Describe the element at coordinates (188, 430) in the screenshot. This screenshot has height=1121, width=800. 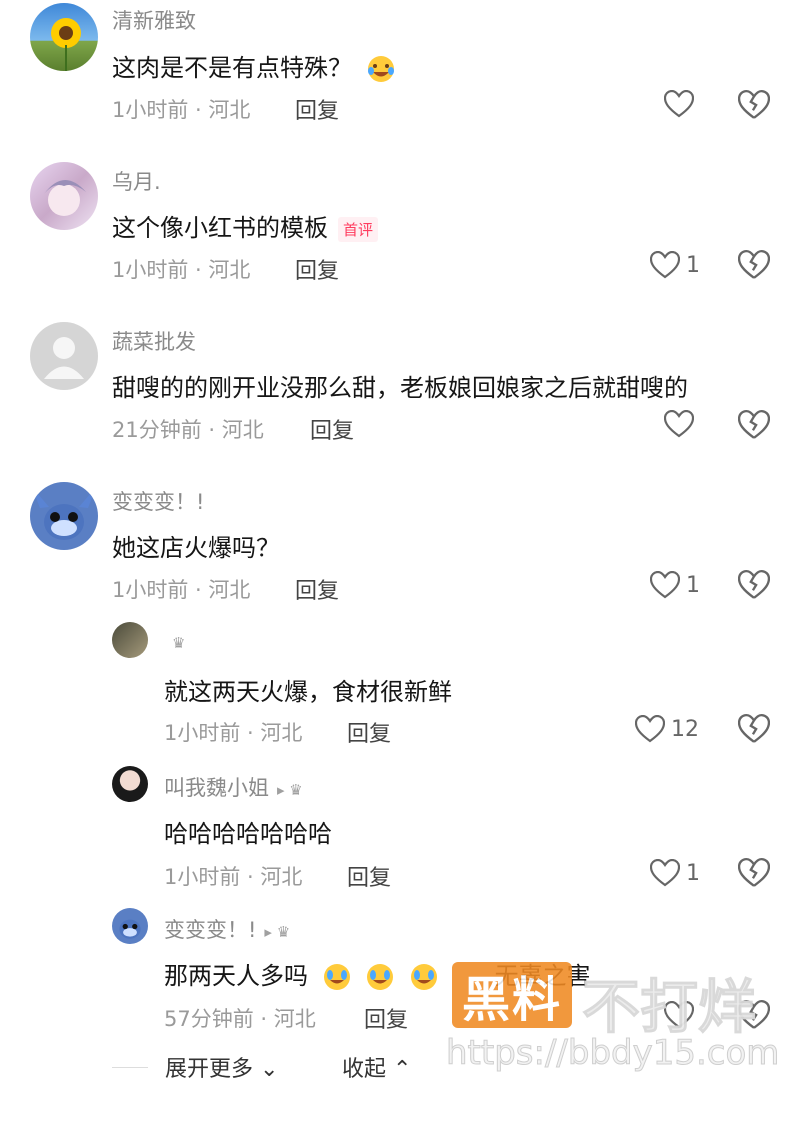
I see `comment-time-location: 21分钟前 · 河北` at that location.